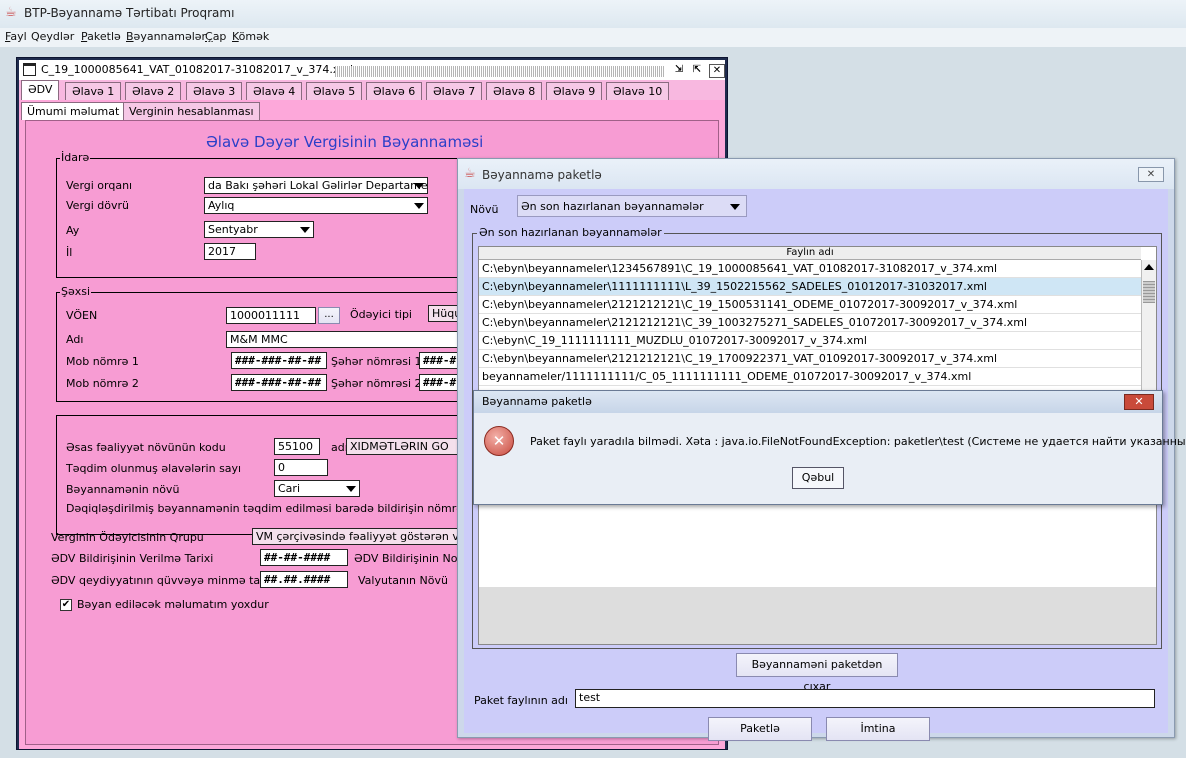 This screenshot has width=1186, height=758. What do you see at coordinates (638, 91) in the screenshot?
I see `tab-elave-10: Əlavə 10` at bounding box center [638, 91].